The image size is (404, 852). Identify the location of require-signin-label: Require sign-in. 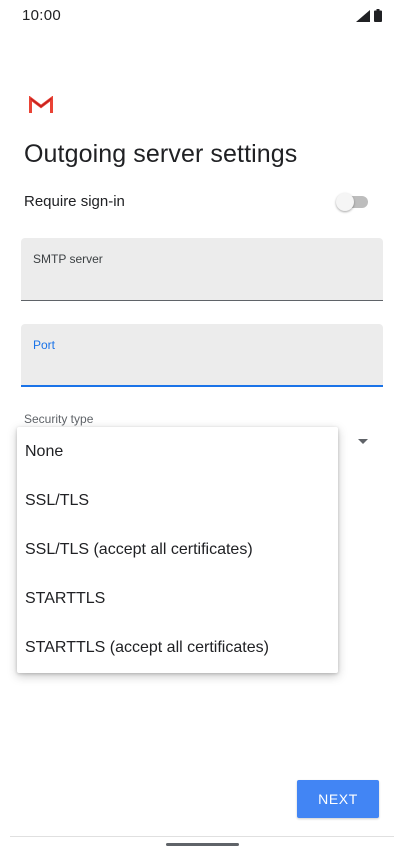
(74, 201).